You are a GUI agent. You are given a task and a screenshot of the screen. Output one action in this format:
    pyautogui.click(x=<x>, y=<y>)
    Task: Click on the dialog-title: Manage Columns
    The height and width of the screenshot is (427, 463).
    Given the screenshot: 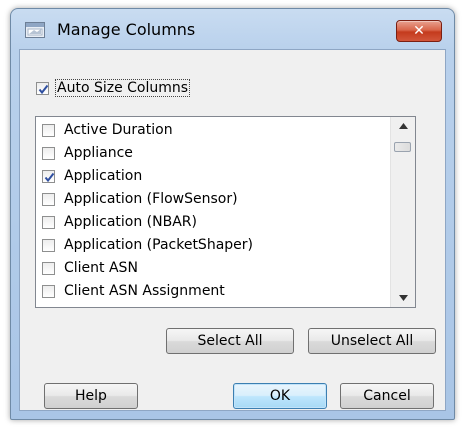 What is the action you would take?
    pyautogui.click(x=126, y=29)
    